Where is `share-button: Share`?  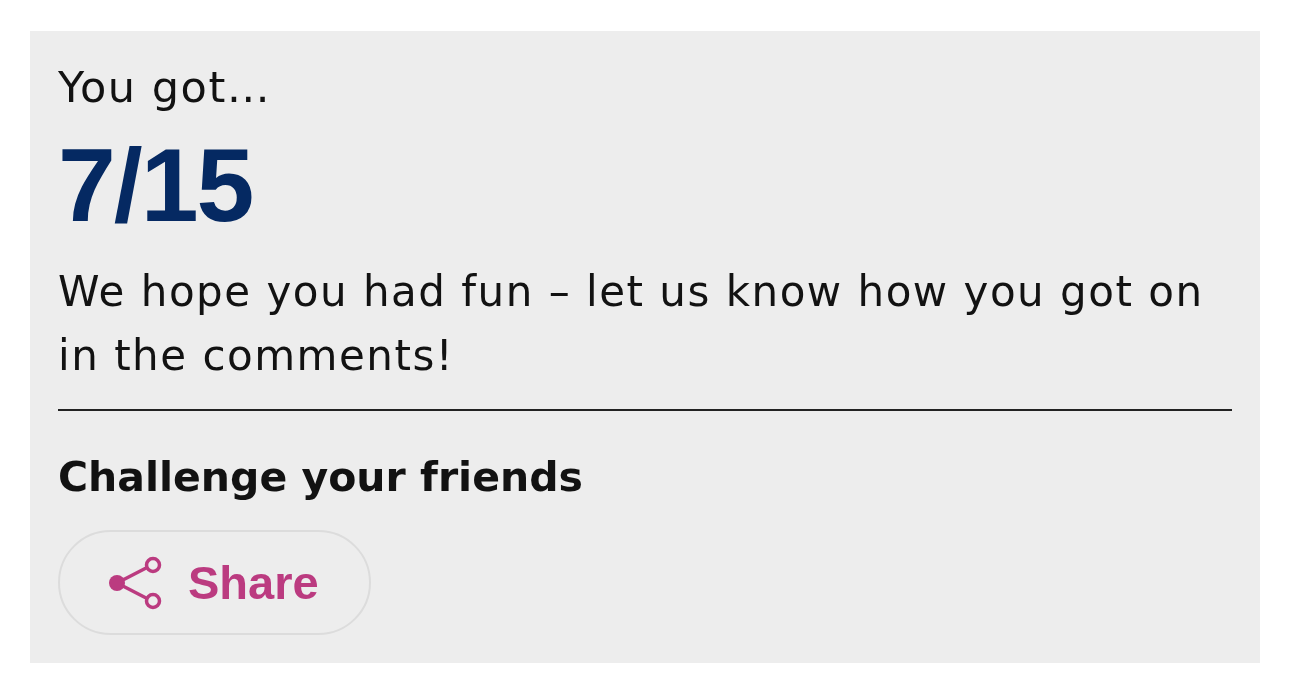 share-button: Share is located at coordinates (214, 582).